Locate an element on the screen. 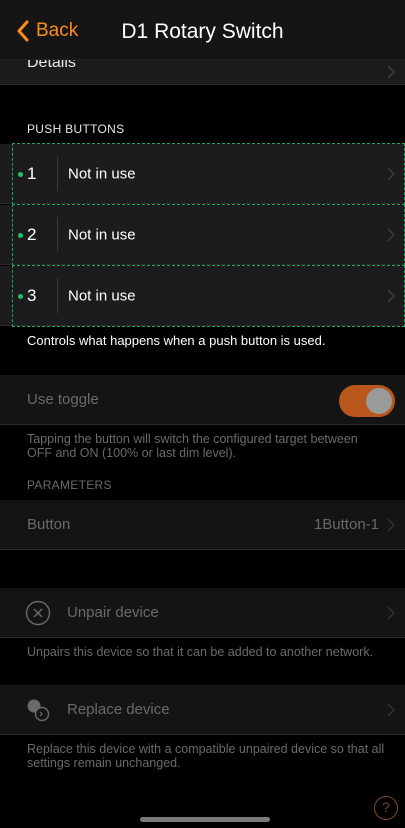 This screenshot has height=828, width=405. button-parameter-row: Button 1Button-1 is located at coordinates (202, 525).